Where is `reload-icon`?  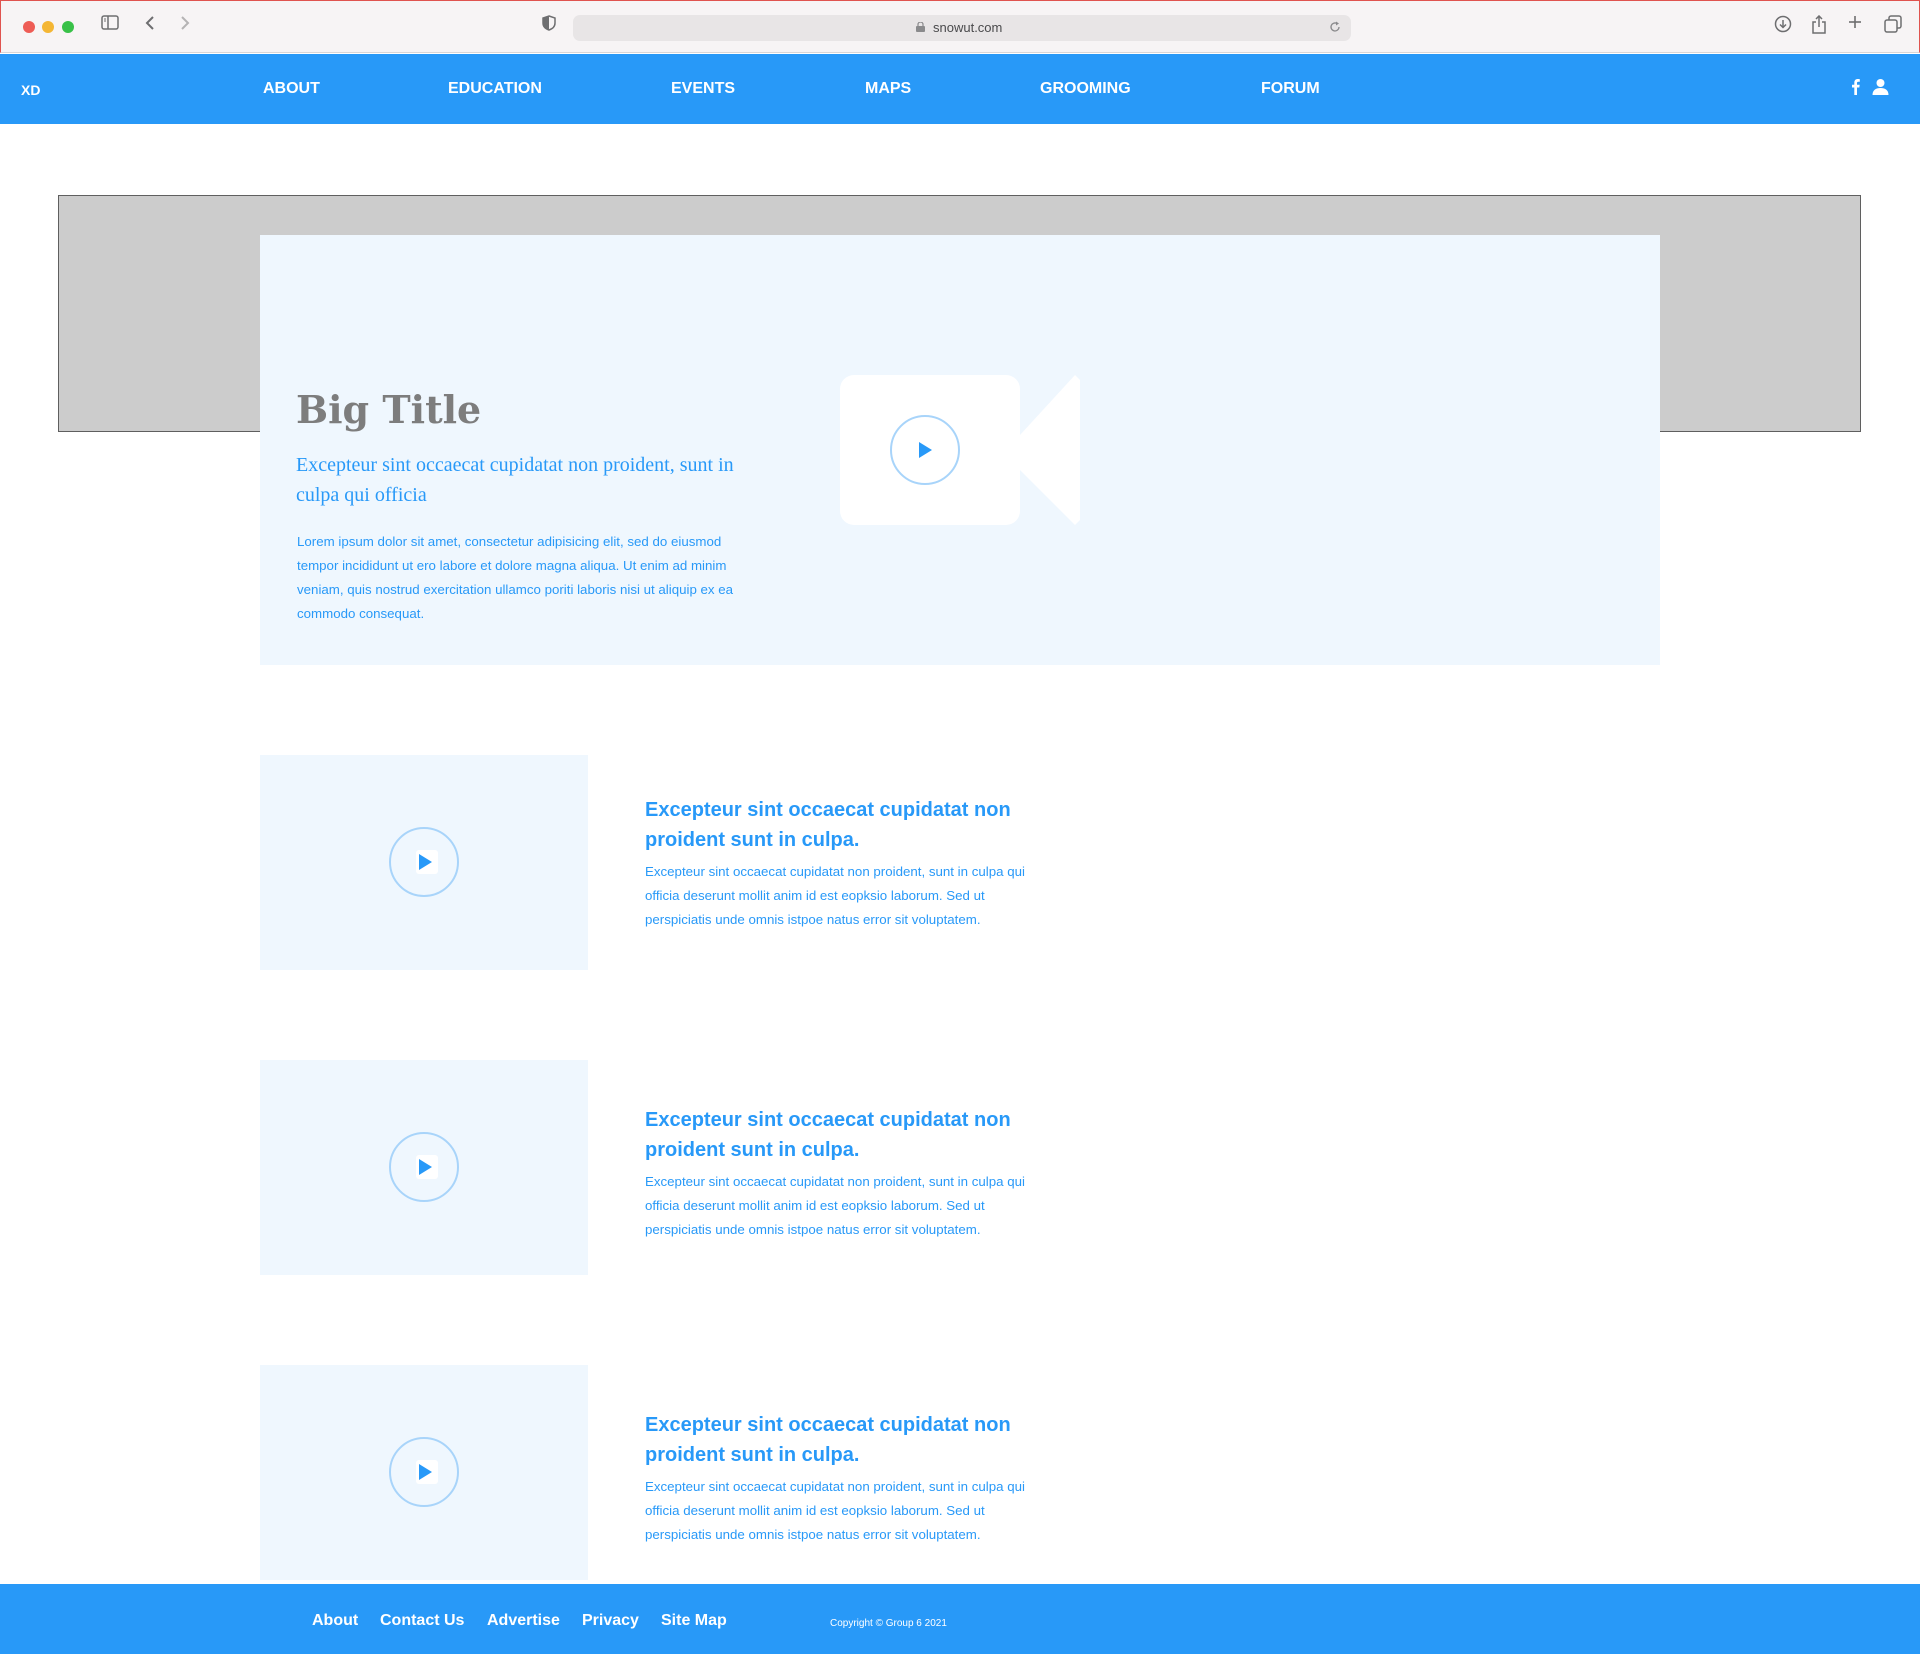 reload-icon is located at coordinates (1335, 27).